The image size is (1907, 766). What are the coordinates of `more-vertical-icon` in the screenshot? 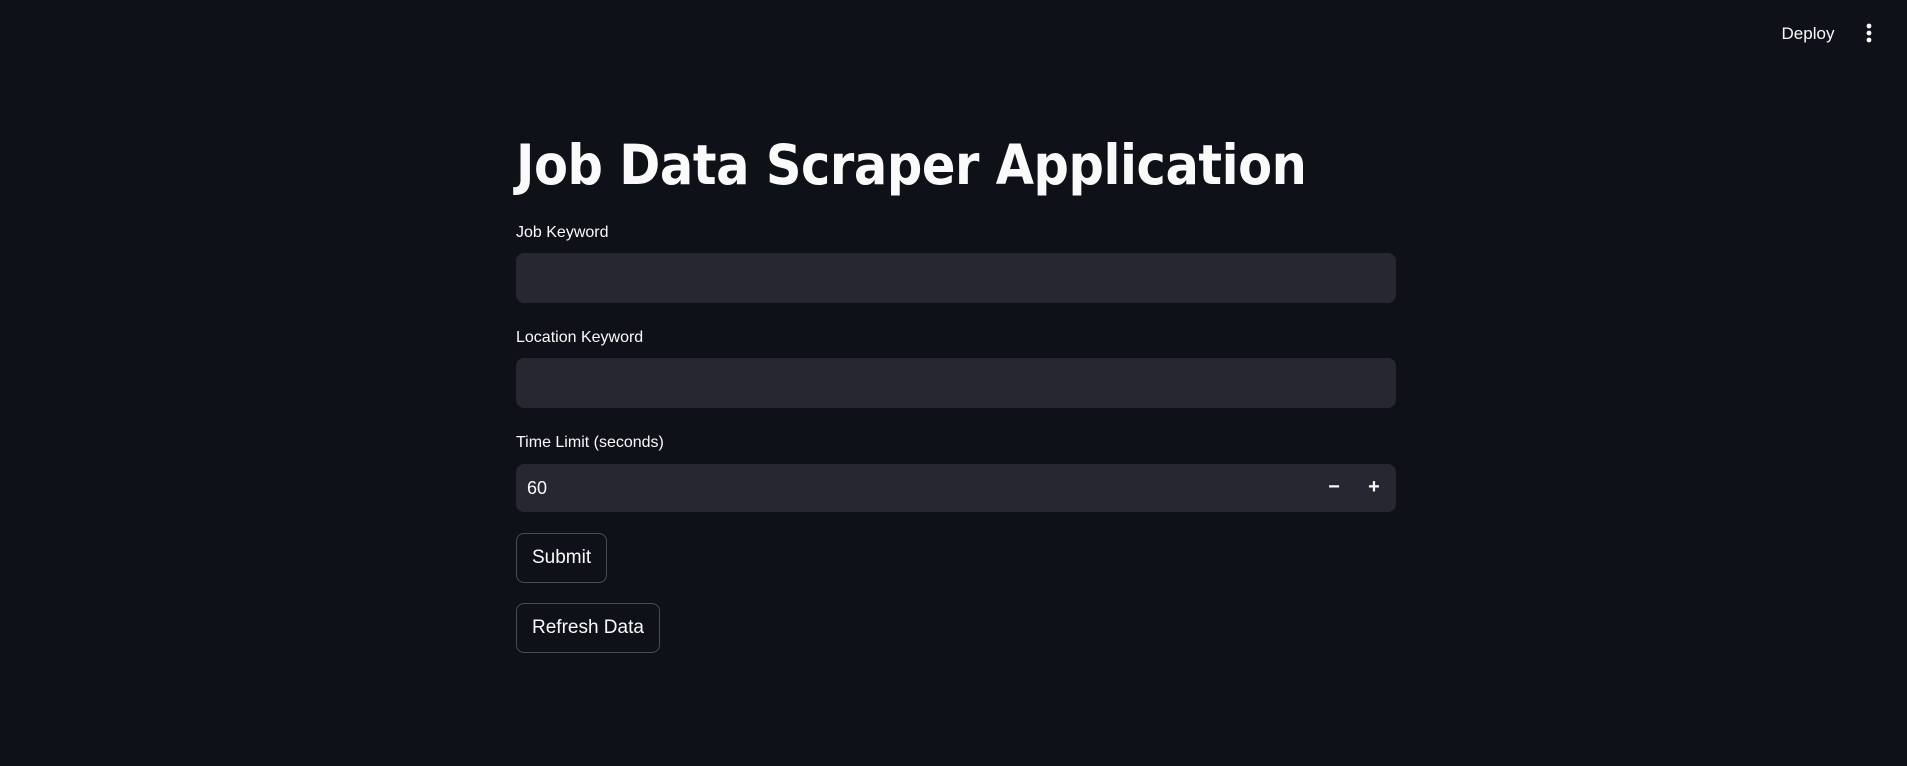 It's located at (1869, 33).